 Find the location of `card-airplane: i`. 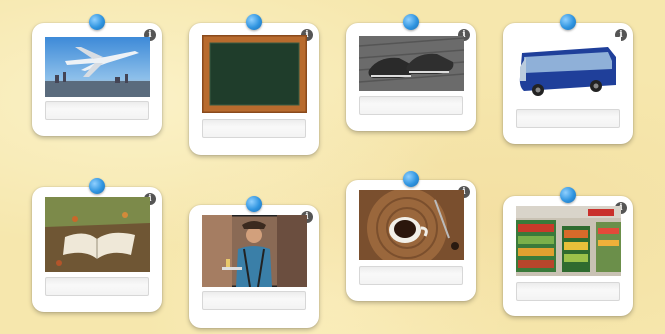

card-airplane: i is located at coordinates (97, 75).